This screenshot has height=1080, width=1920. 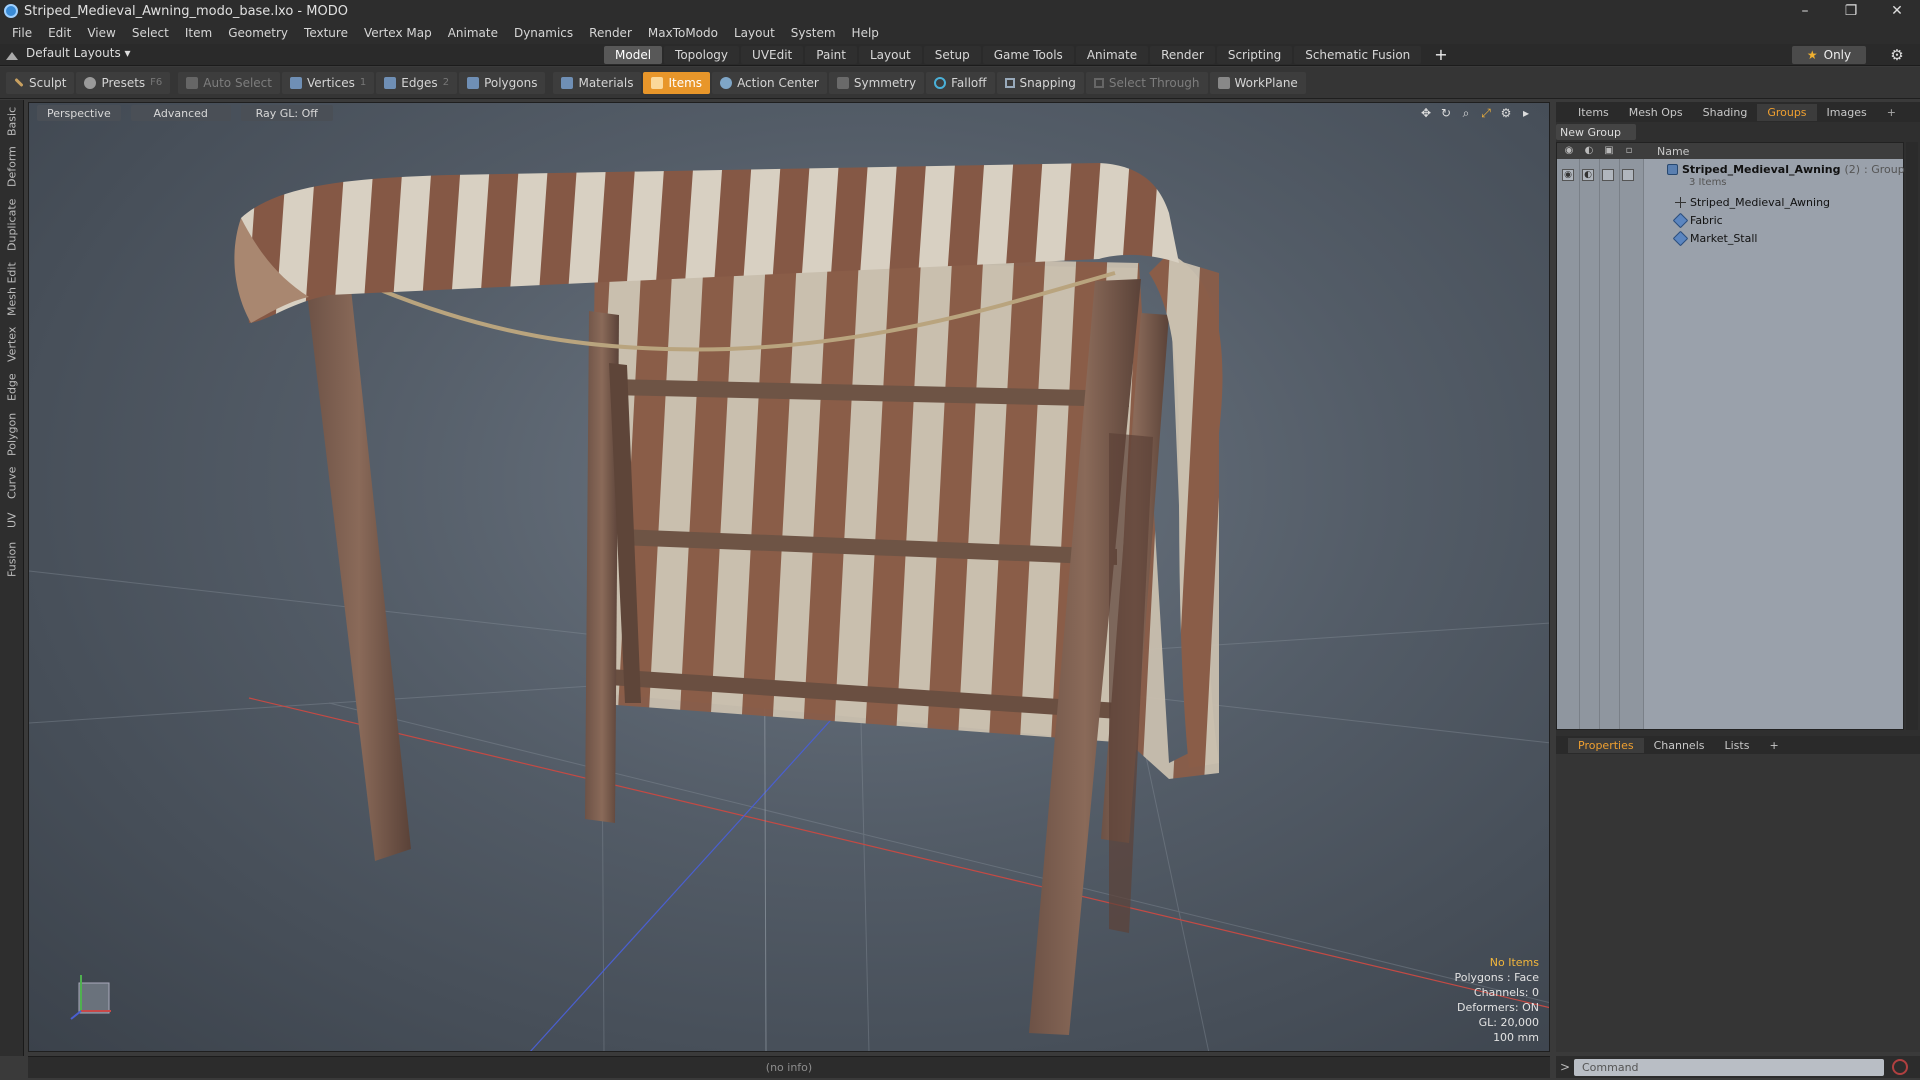 I want to click on close-button: ✕, so click(x=1897, y=11).